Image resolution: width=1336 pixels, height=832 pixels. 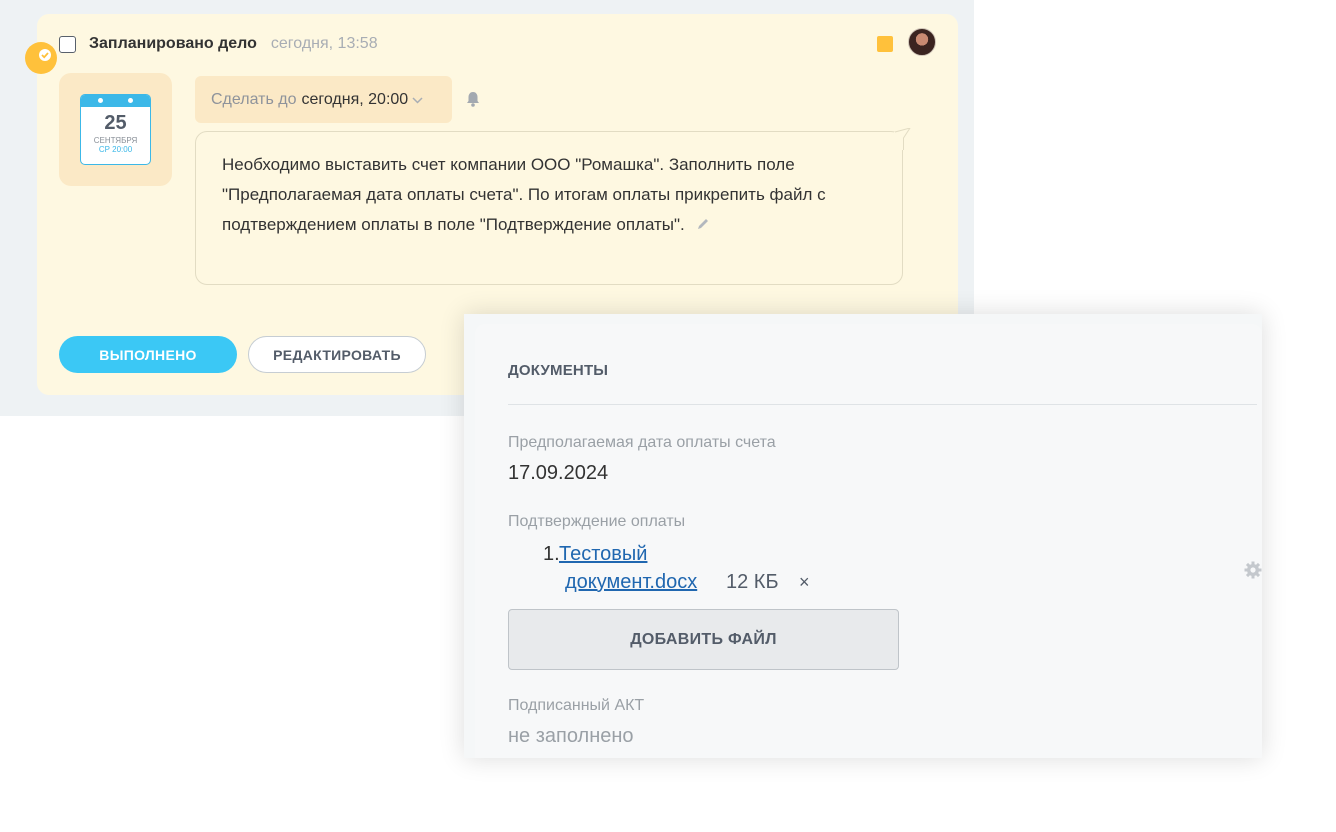 I want to click on avatar, so click(x=922, y=42).